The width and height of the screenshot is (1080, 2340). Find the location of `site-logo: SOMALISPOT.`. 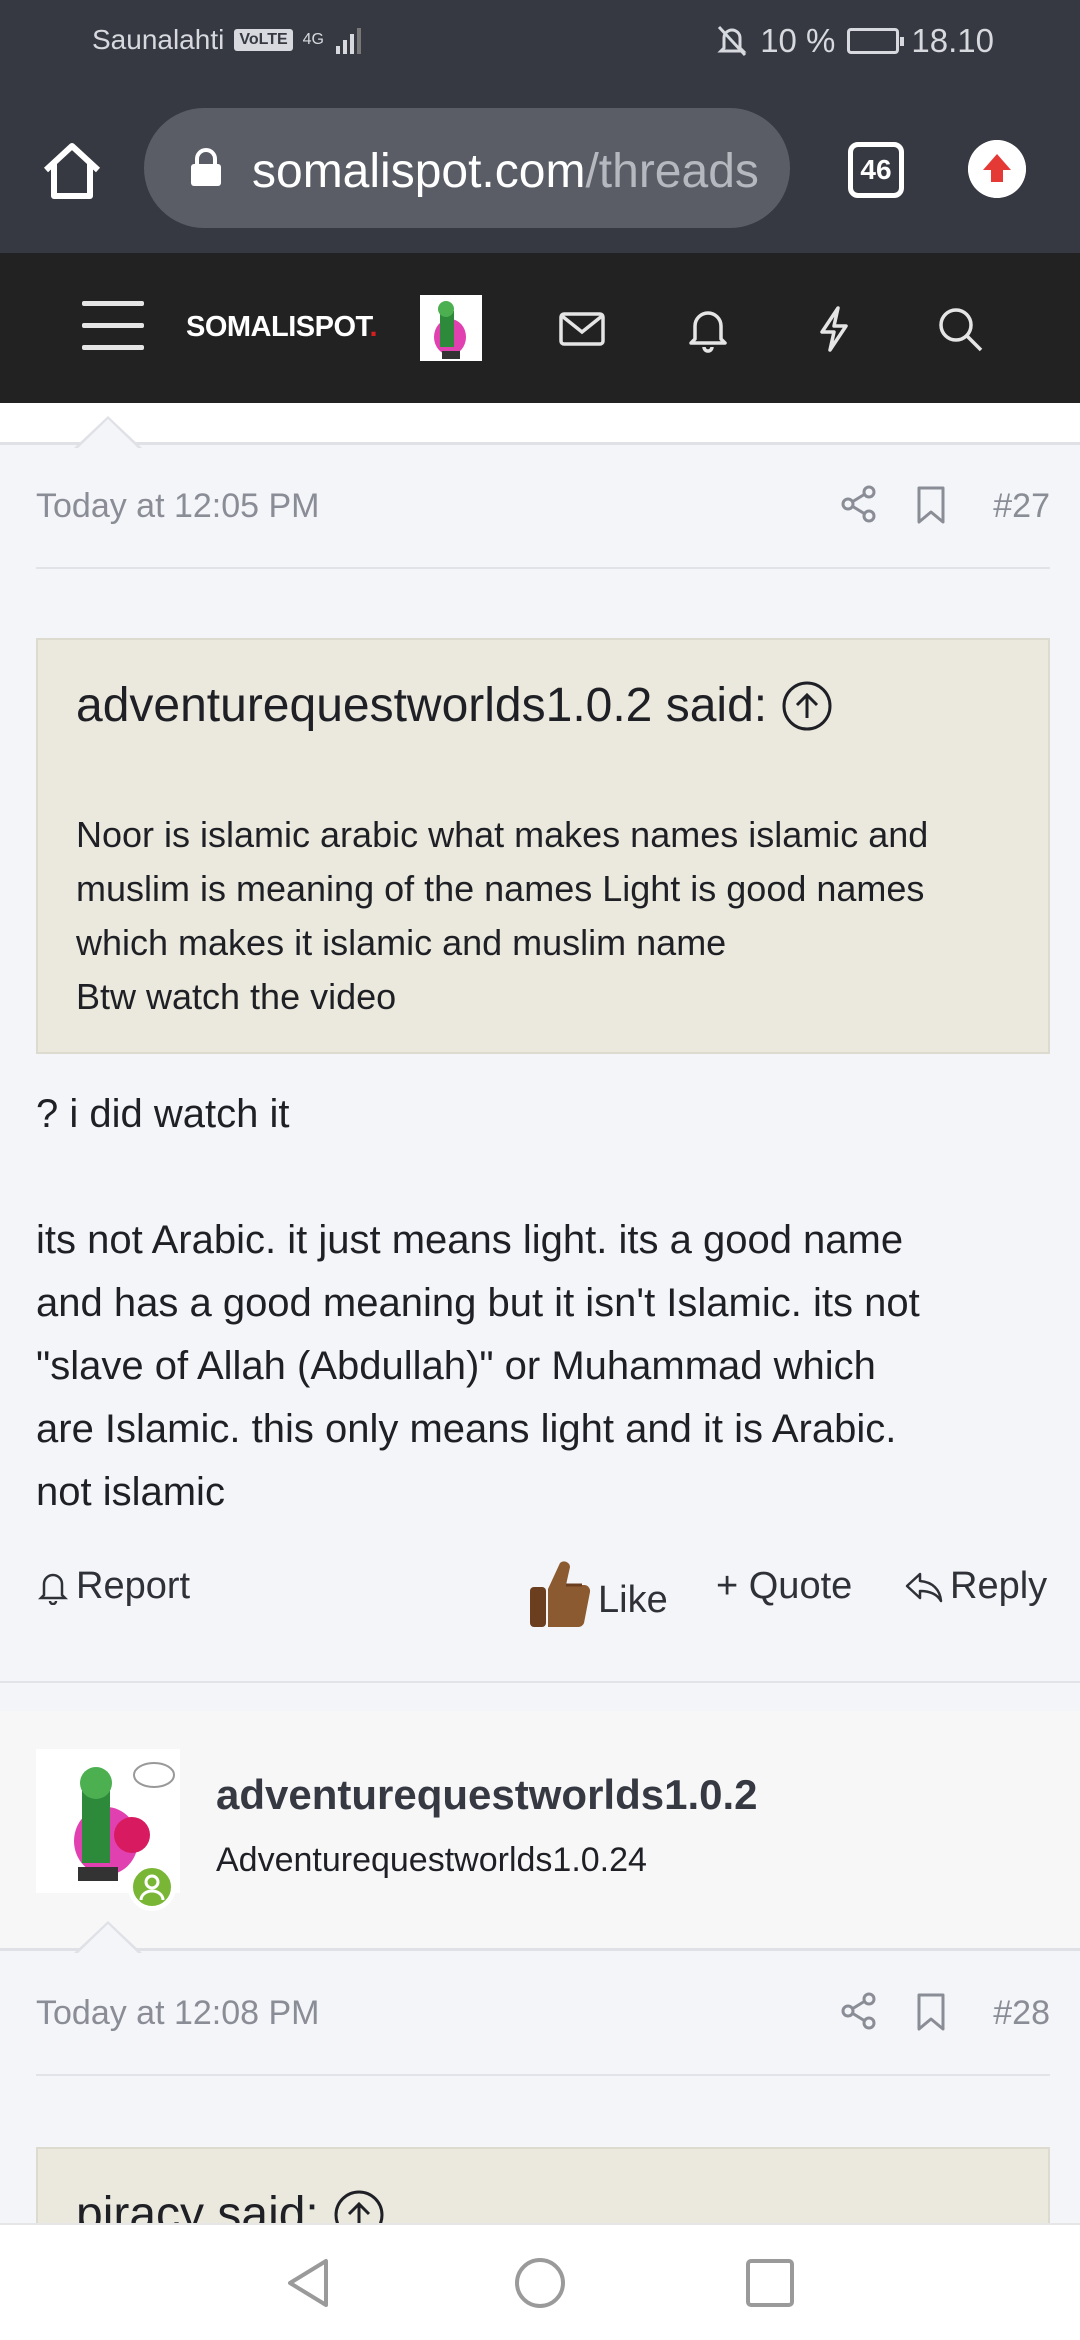

site-logo: SOMALISPOT. is located at coordinates (282, 327).